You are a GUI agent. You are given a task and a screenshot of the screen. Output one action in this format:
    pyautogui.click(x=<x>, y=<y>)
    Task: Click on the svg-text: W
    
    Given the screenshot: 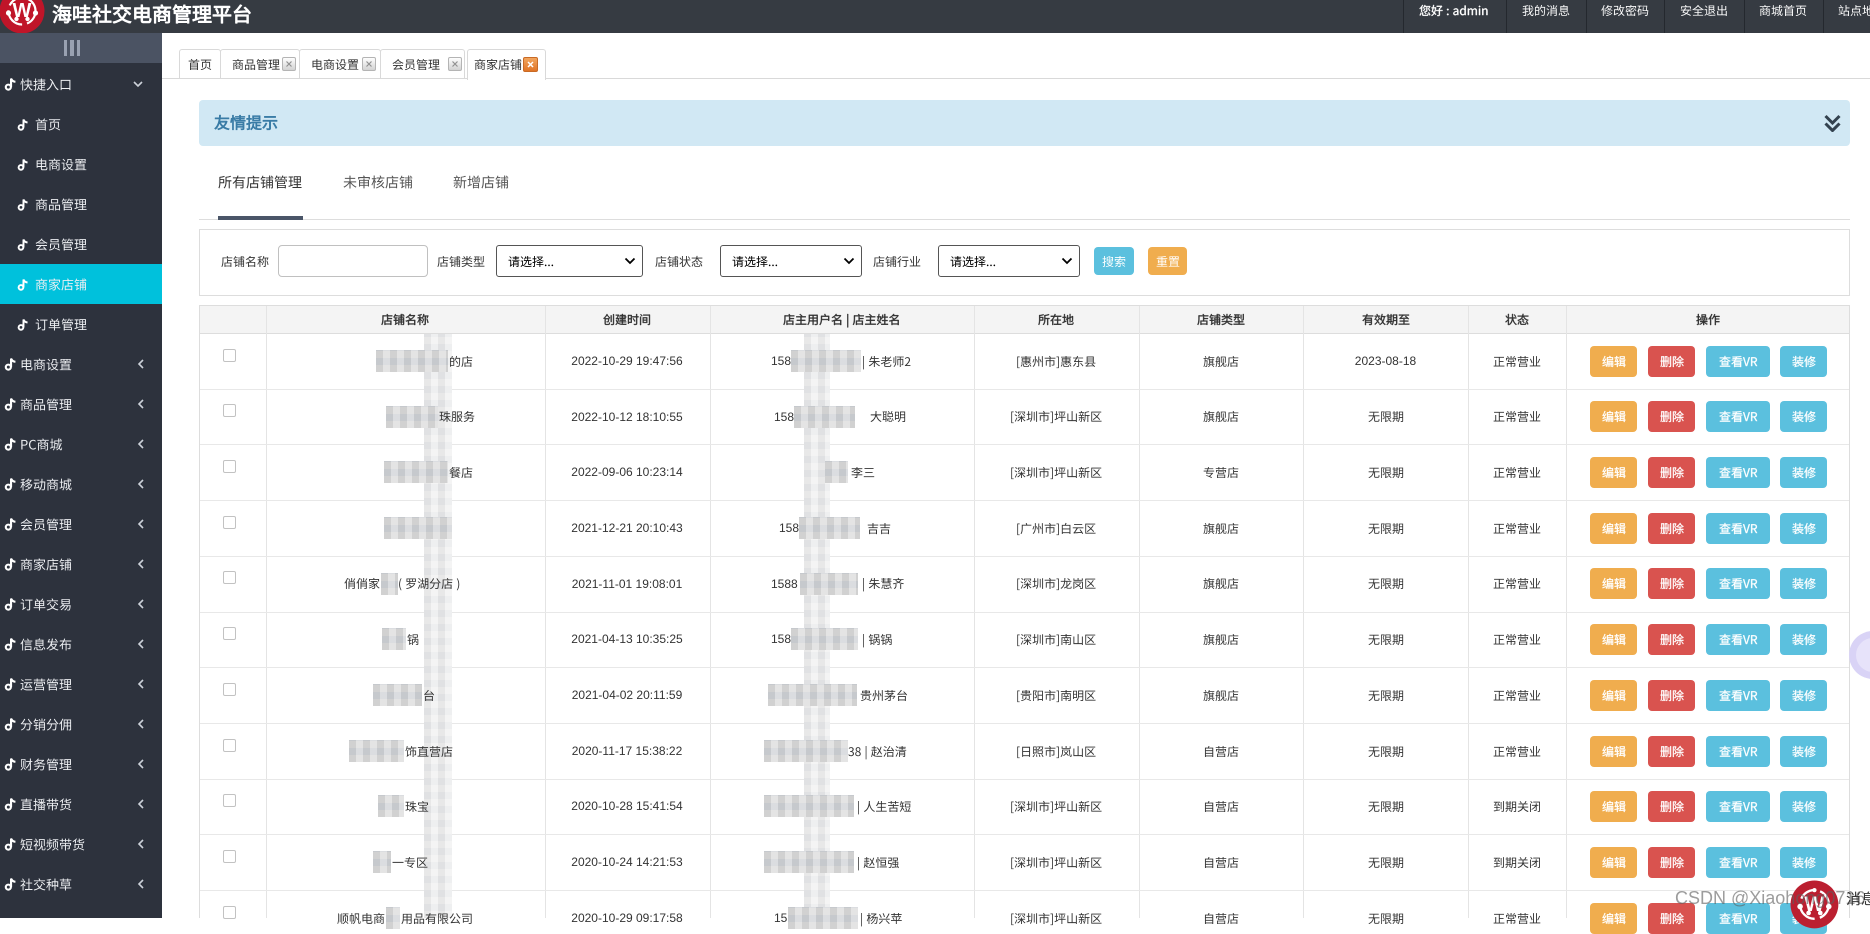 What is the action you would take?
    pyautogui.click(x=22, y=11)
    